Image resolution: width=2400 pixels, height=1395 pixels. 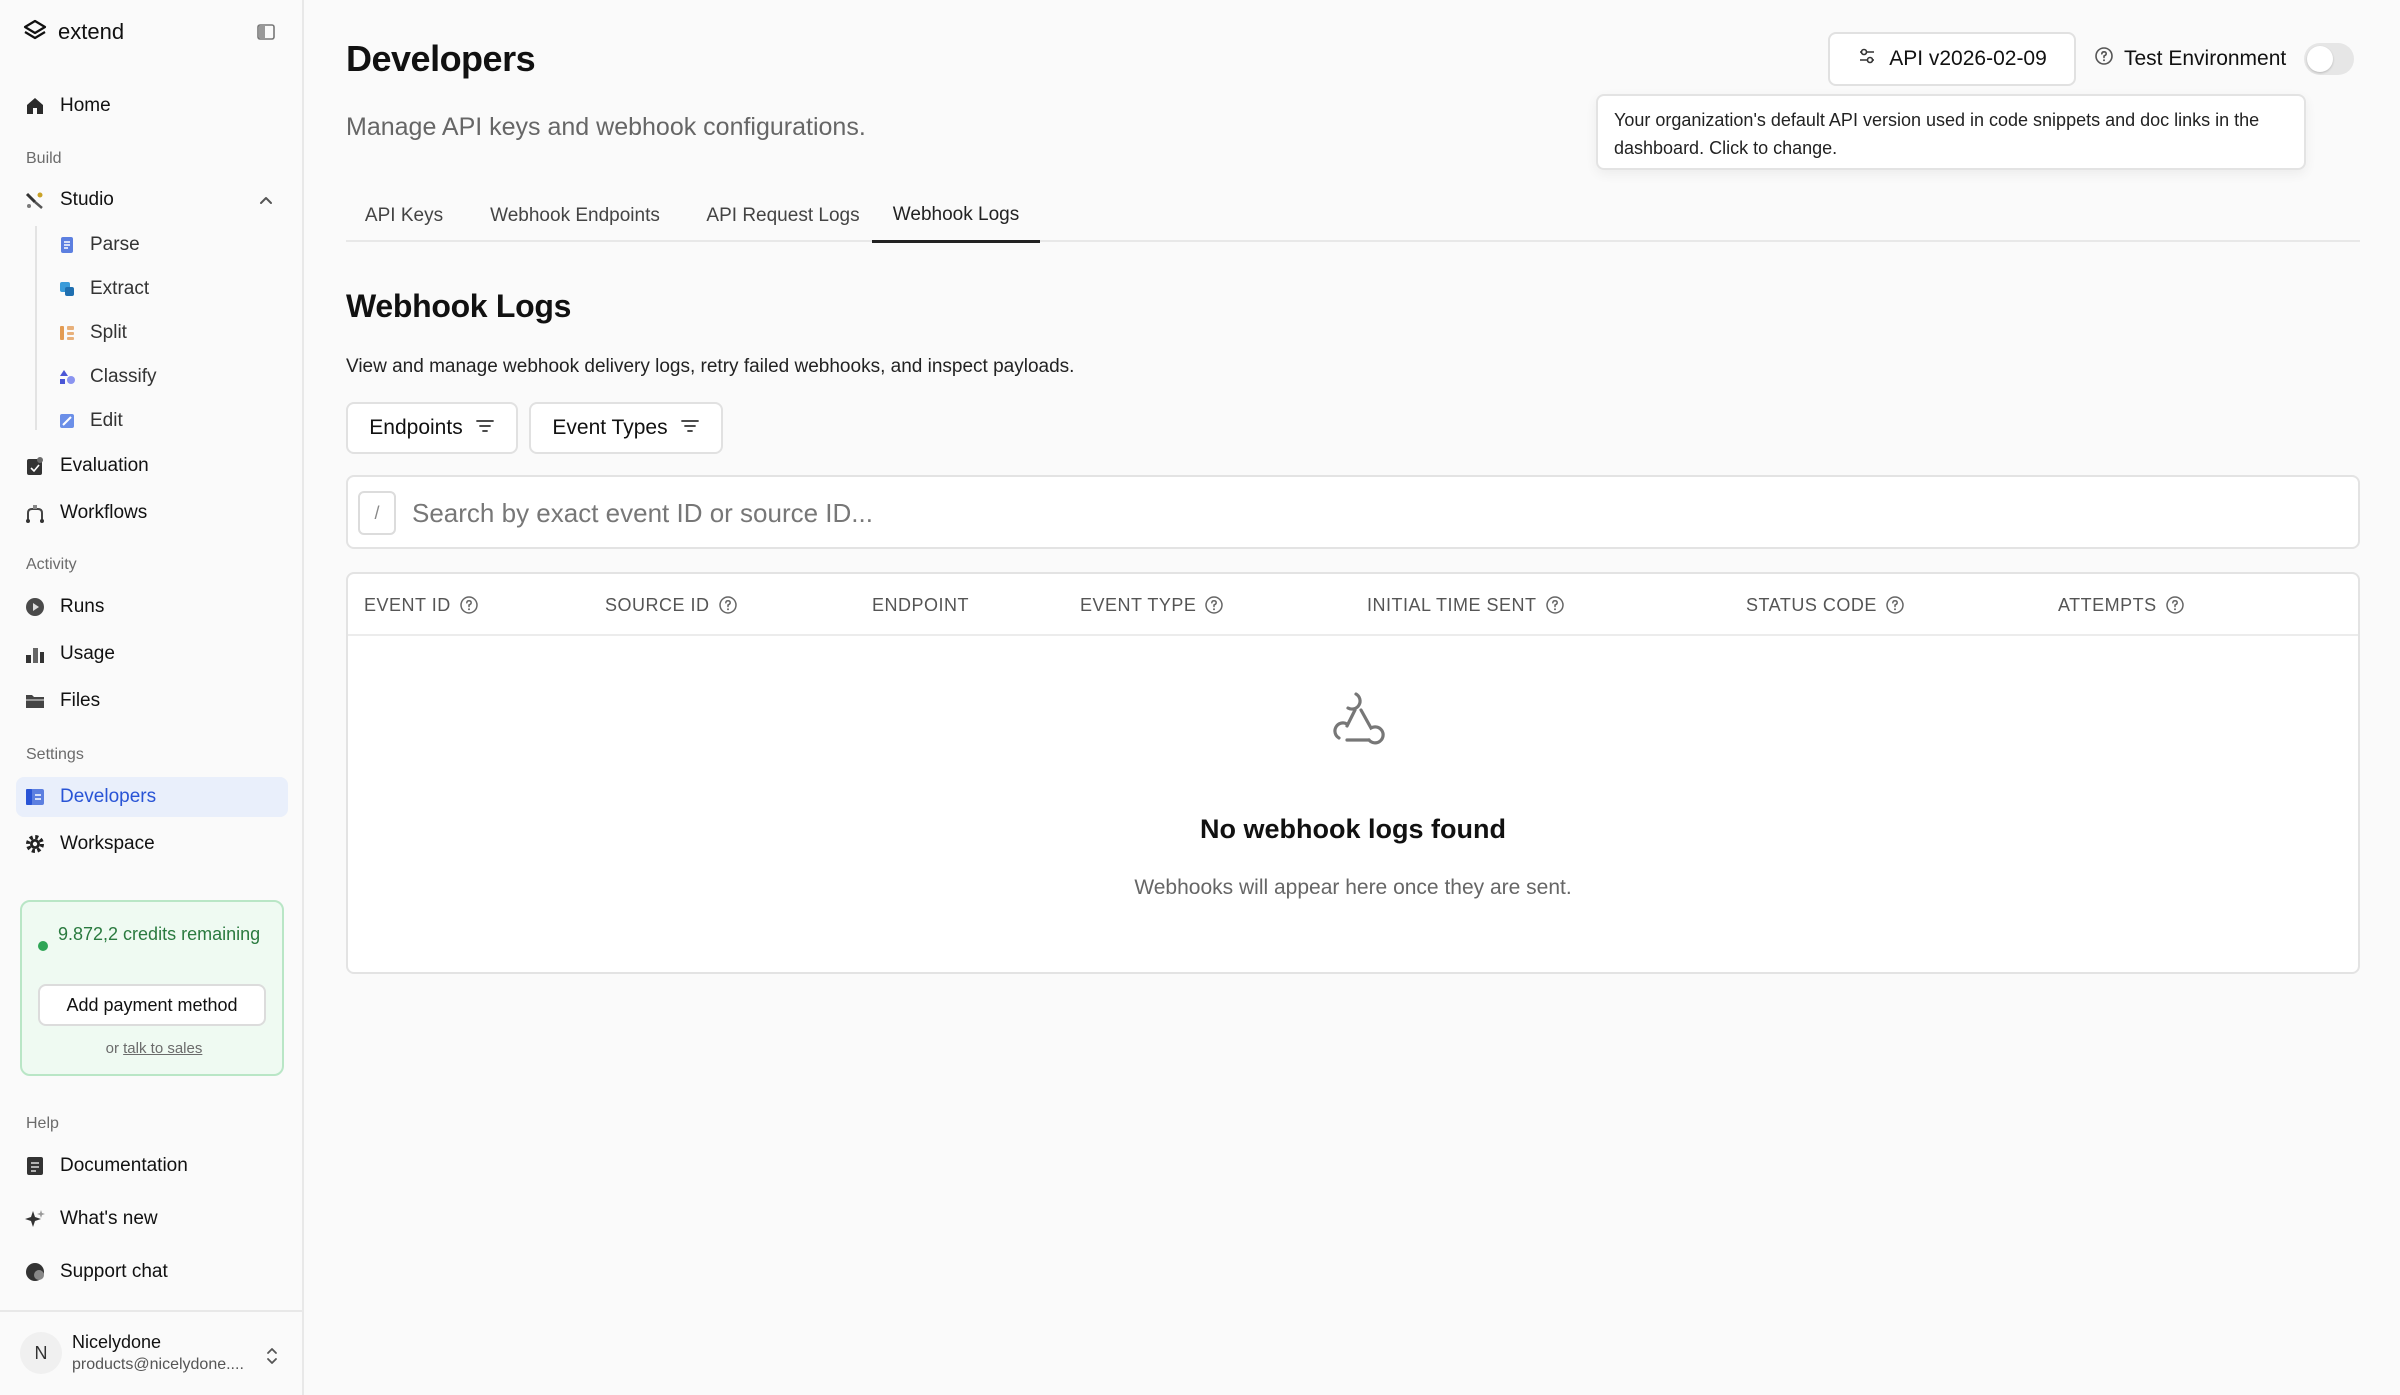 I want to click on event-types-filter-button: Event Types, so click(x=626, y=428).